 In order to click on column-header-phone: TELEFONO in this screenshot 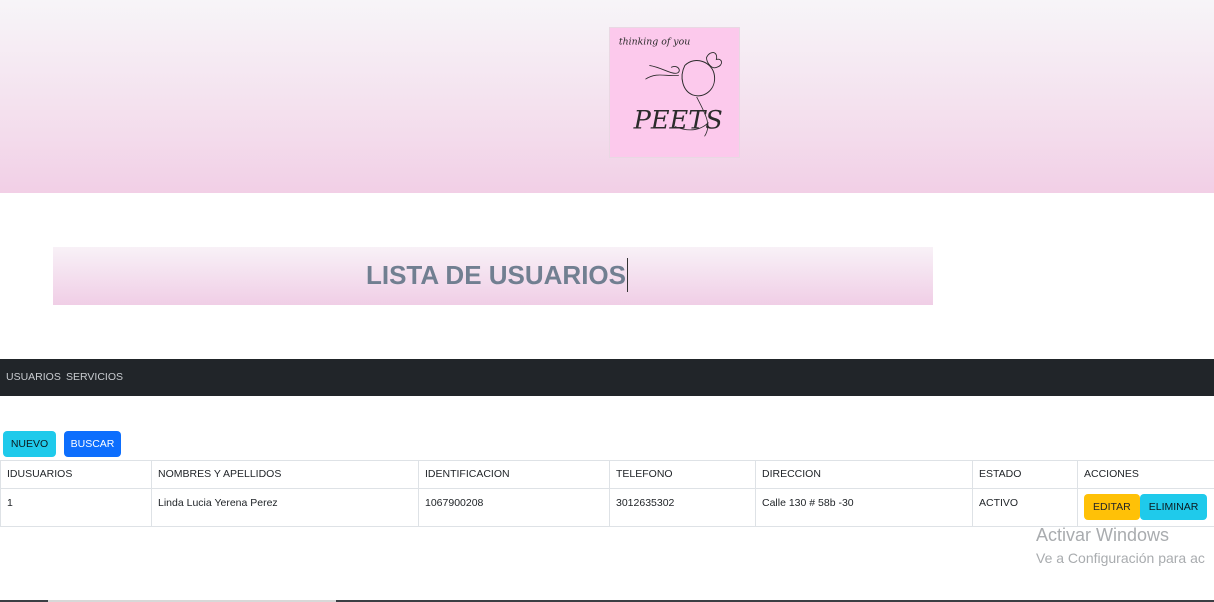, I will do `click(682, 474)`.